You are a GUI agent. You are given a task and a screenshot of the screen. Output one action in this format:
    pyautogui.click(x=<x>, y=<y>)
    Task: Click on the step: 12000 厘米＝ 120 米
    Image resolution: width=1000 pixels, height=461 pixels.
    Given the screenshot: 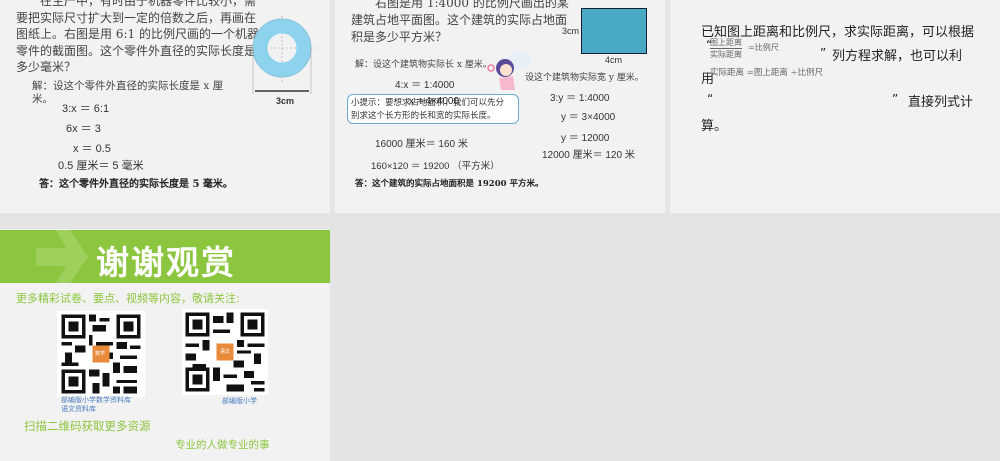 What is the action you would take?
    pyautogui.click(x=588, y=155)
    